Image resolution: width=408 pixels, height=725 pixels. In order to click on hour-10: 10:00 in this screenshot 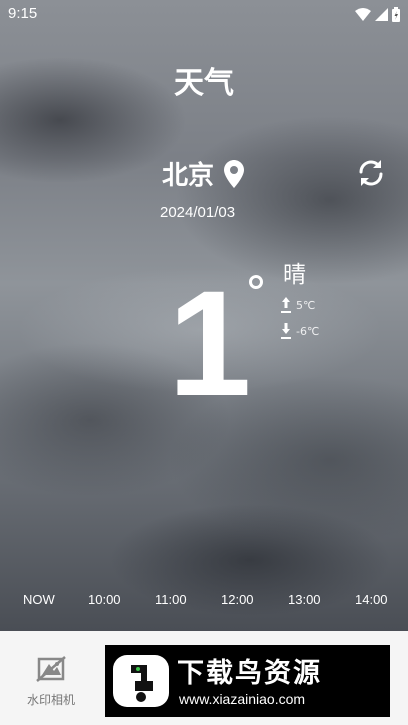, I will do `click(104, 599)`.